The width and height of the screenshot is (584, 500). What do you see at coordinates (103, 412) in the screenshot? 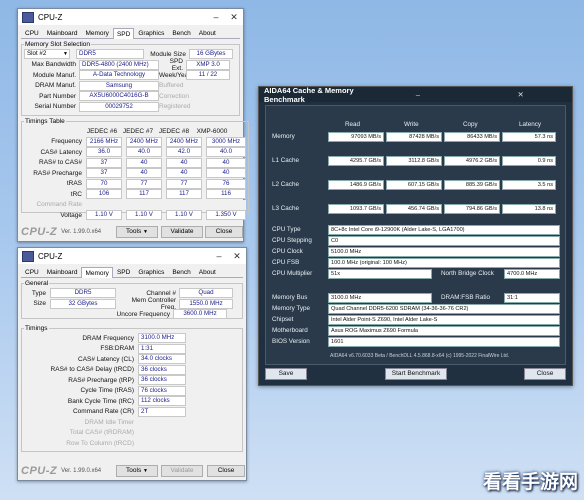
I see `memory-timing-label: Command Rate (CR)` at bounding box center [103, 412].